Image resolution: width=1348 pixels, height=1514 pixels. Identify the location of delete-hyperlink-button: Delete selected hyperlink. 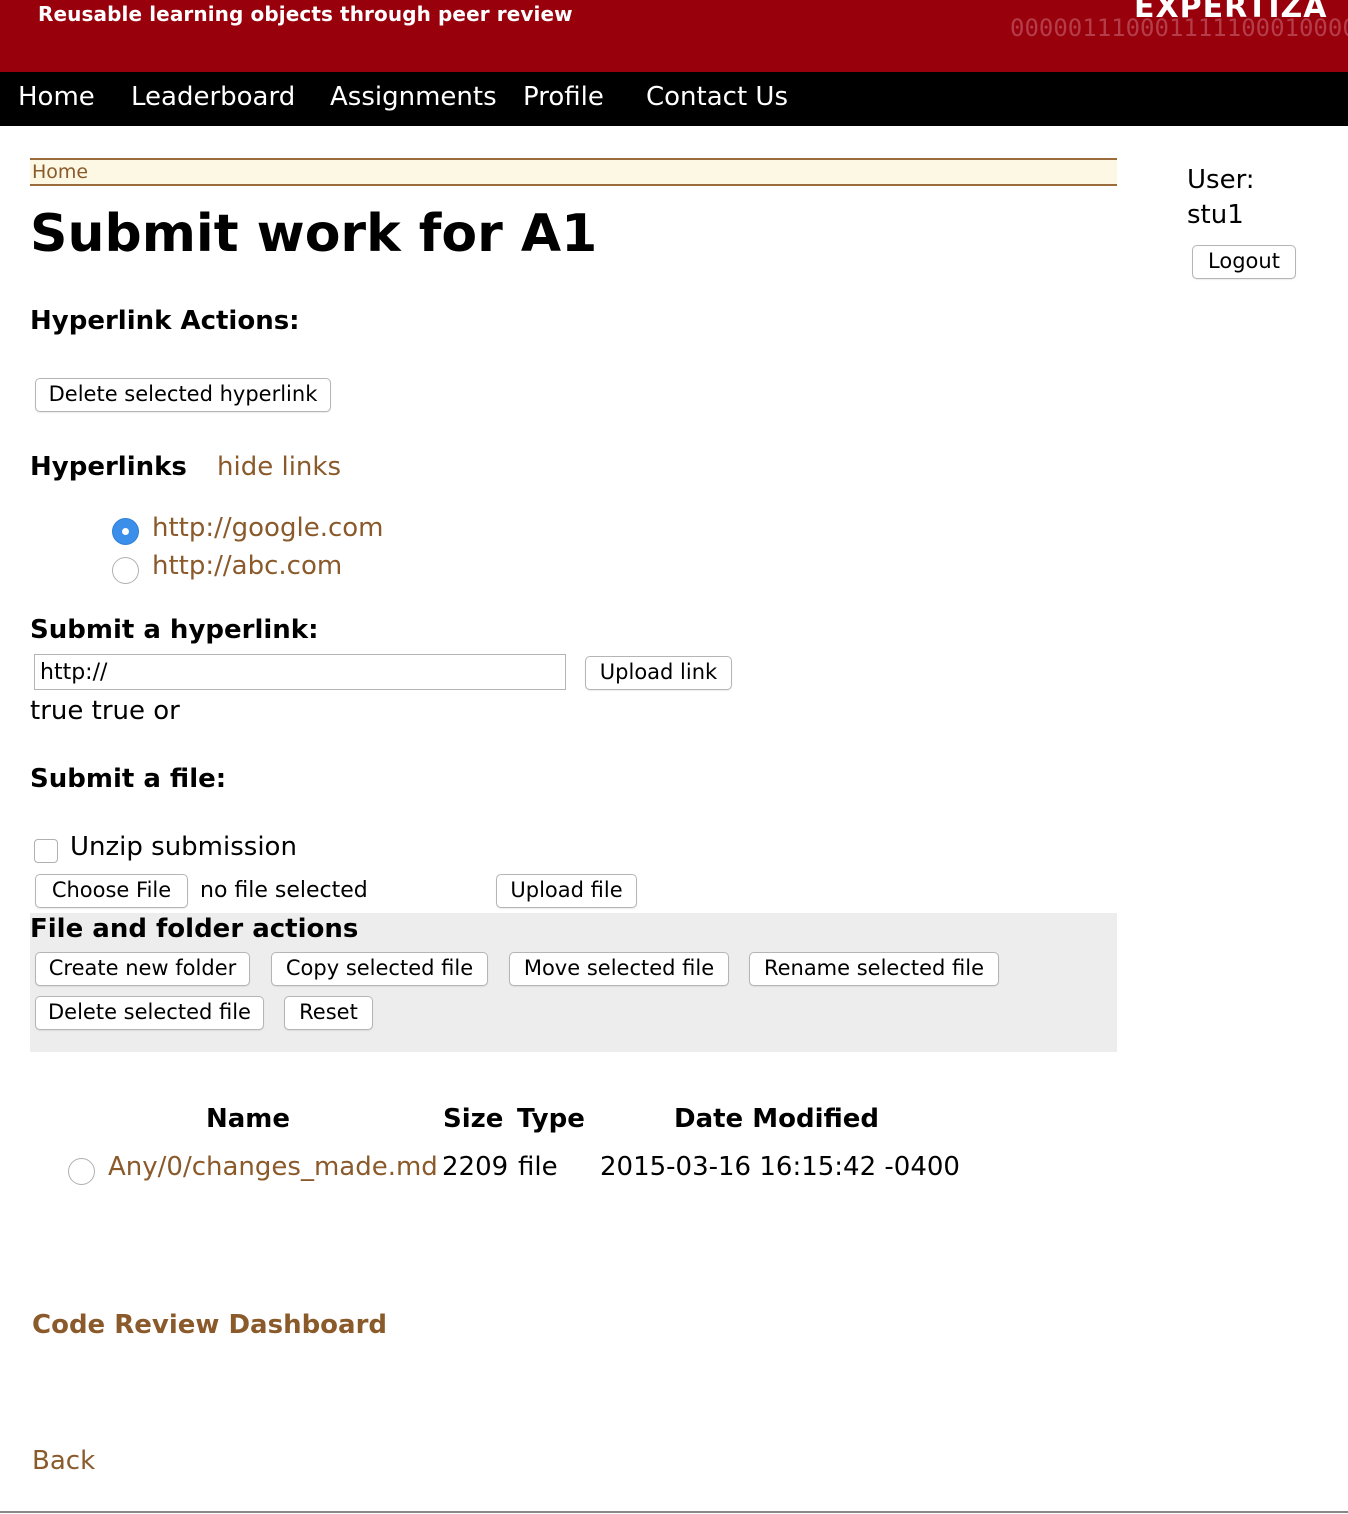
(183, 395).